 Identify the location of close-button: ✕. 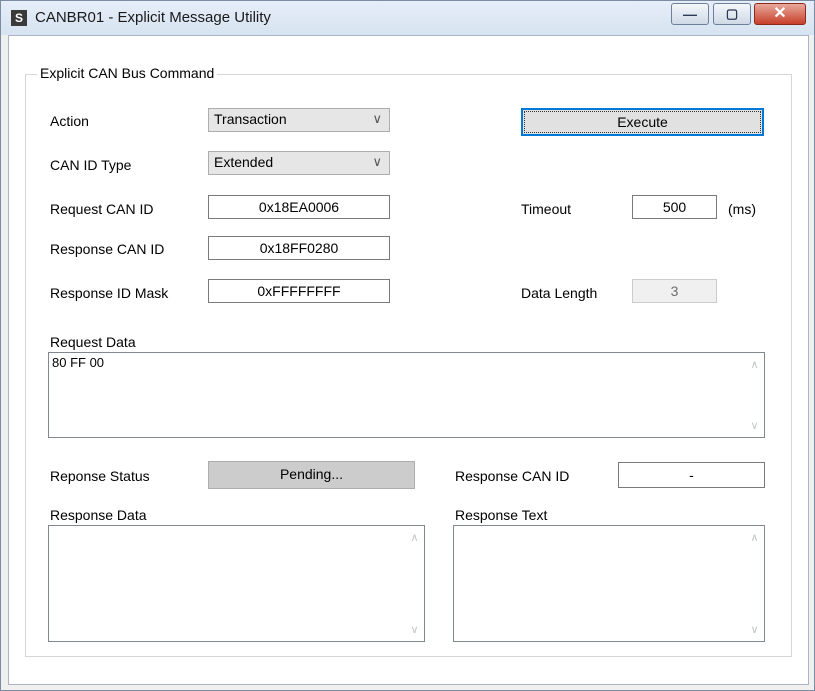
(780, 14).